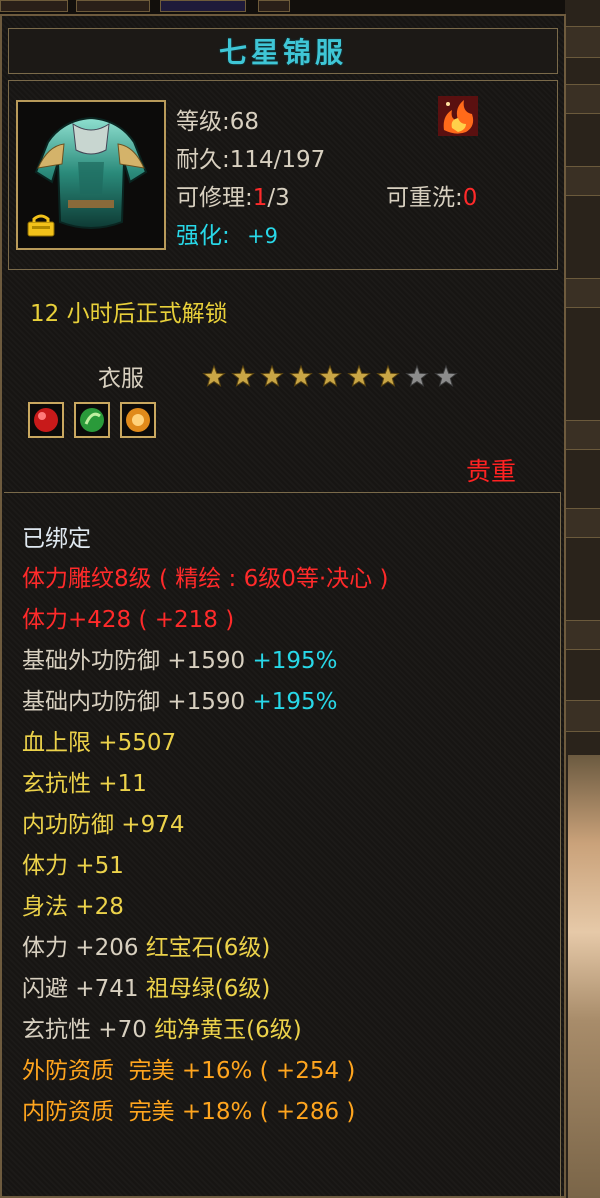 This screenshot has height=1198, width=600. I want to click on green-gem-icon, so click(92, 420).